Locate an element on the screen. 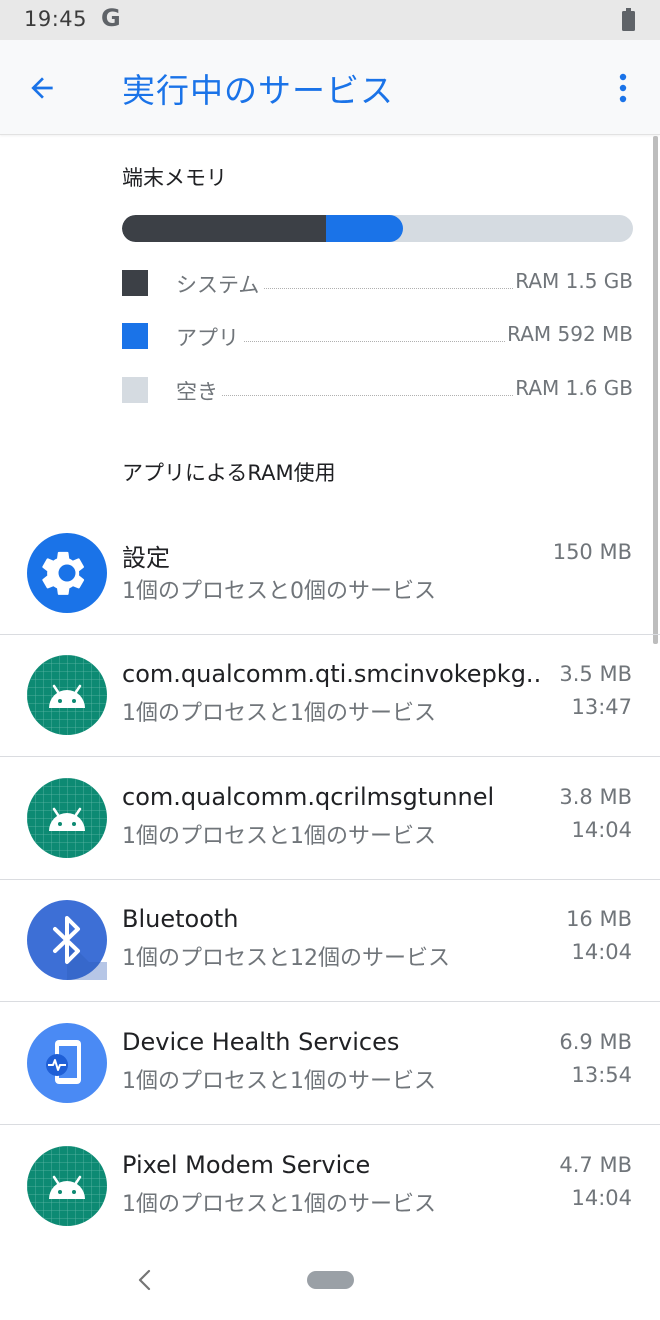 Image resolution: width=660 pixels, height=1320 pixels. device-health-icon is located at coordinates (67, 1063).